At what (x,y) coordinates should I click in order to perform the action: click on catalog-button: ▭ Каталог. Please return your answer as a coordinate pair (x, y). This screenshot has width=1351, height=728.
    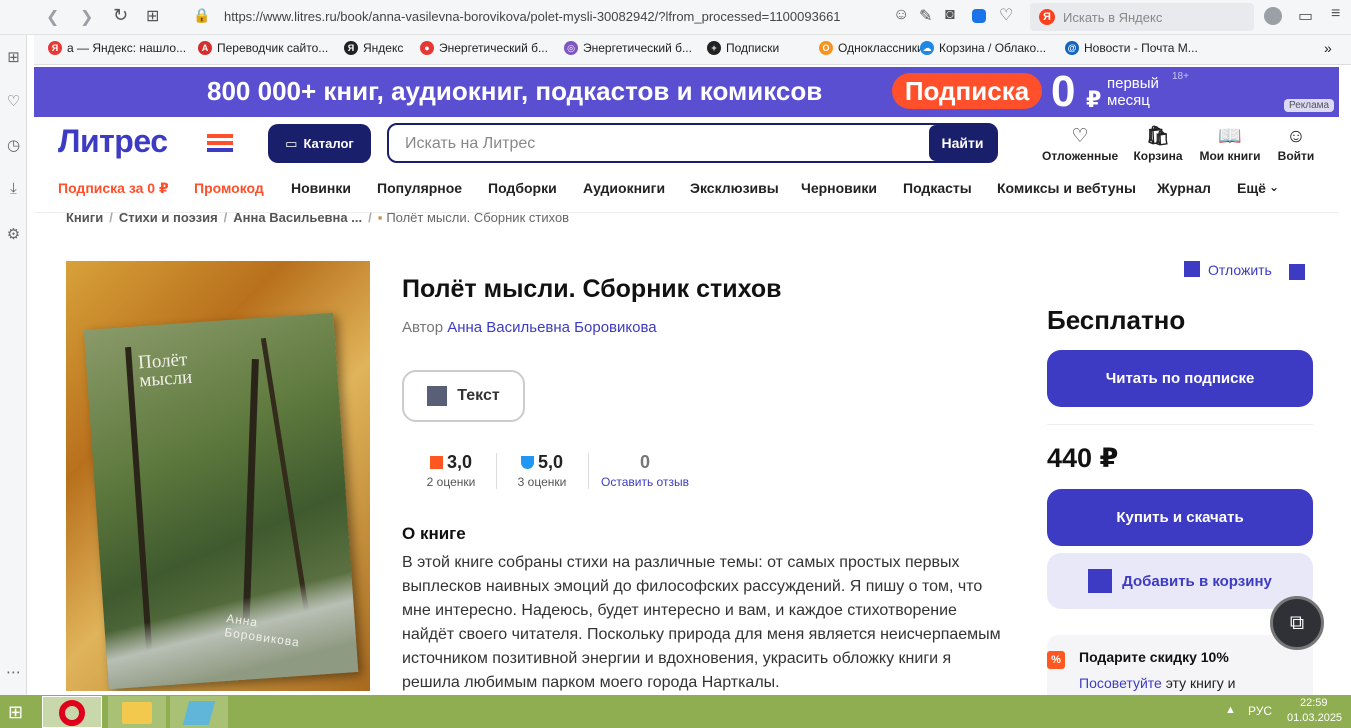
    Looking at the image, I should click on (319, 143).